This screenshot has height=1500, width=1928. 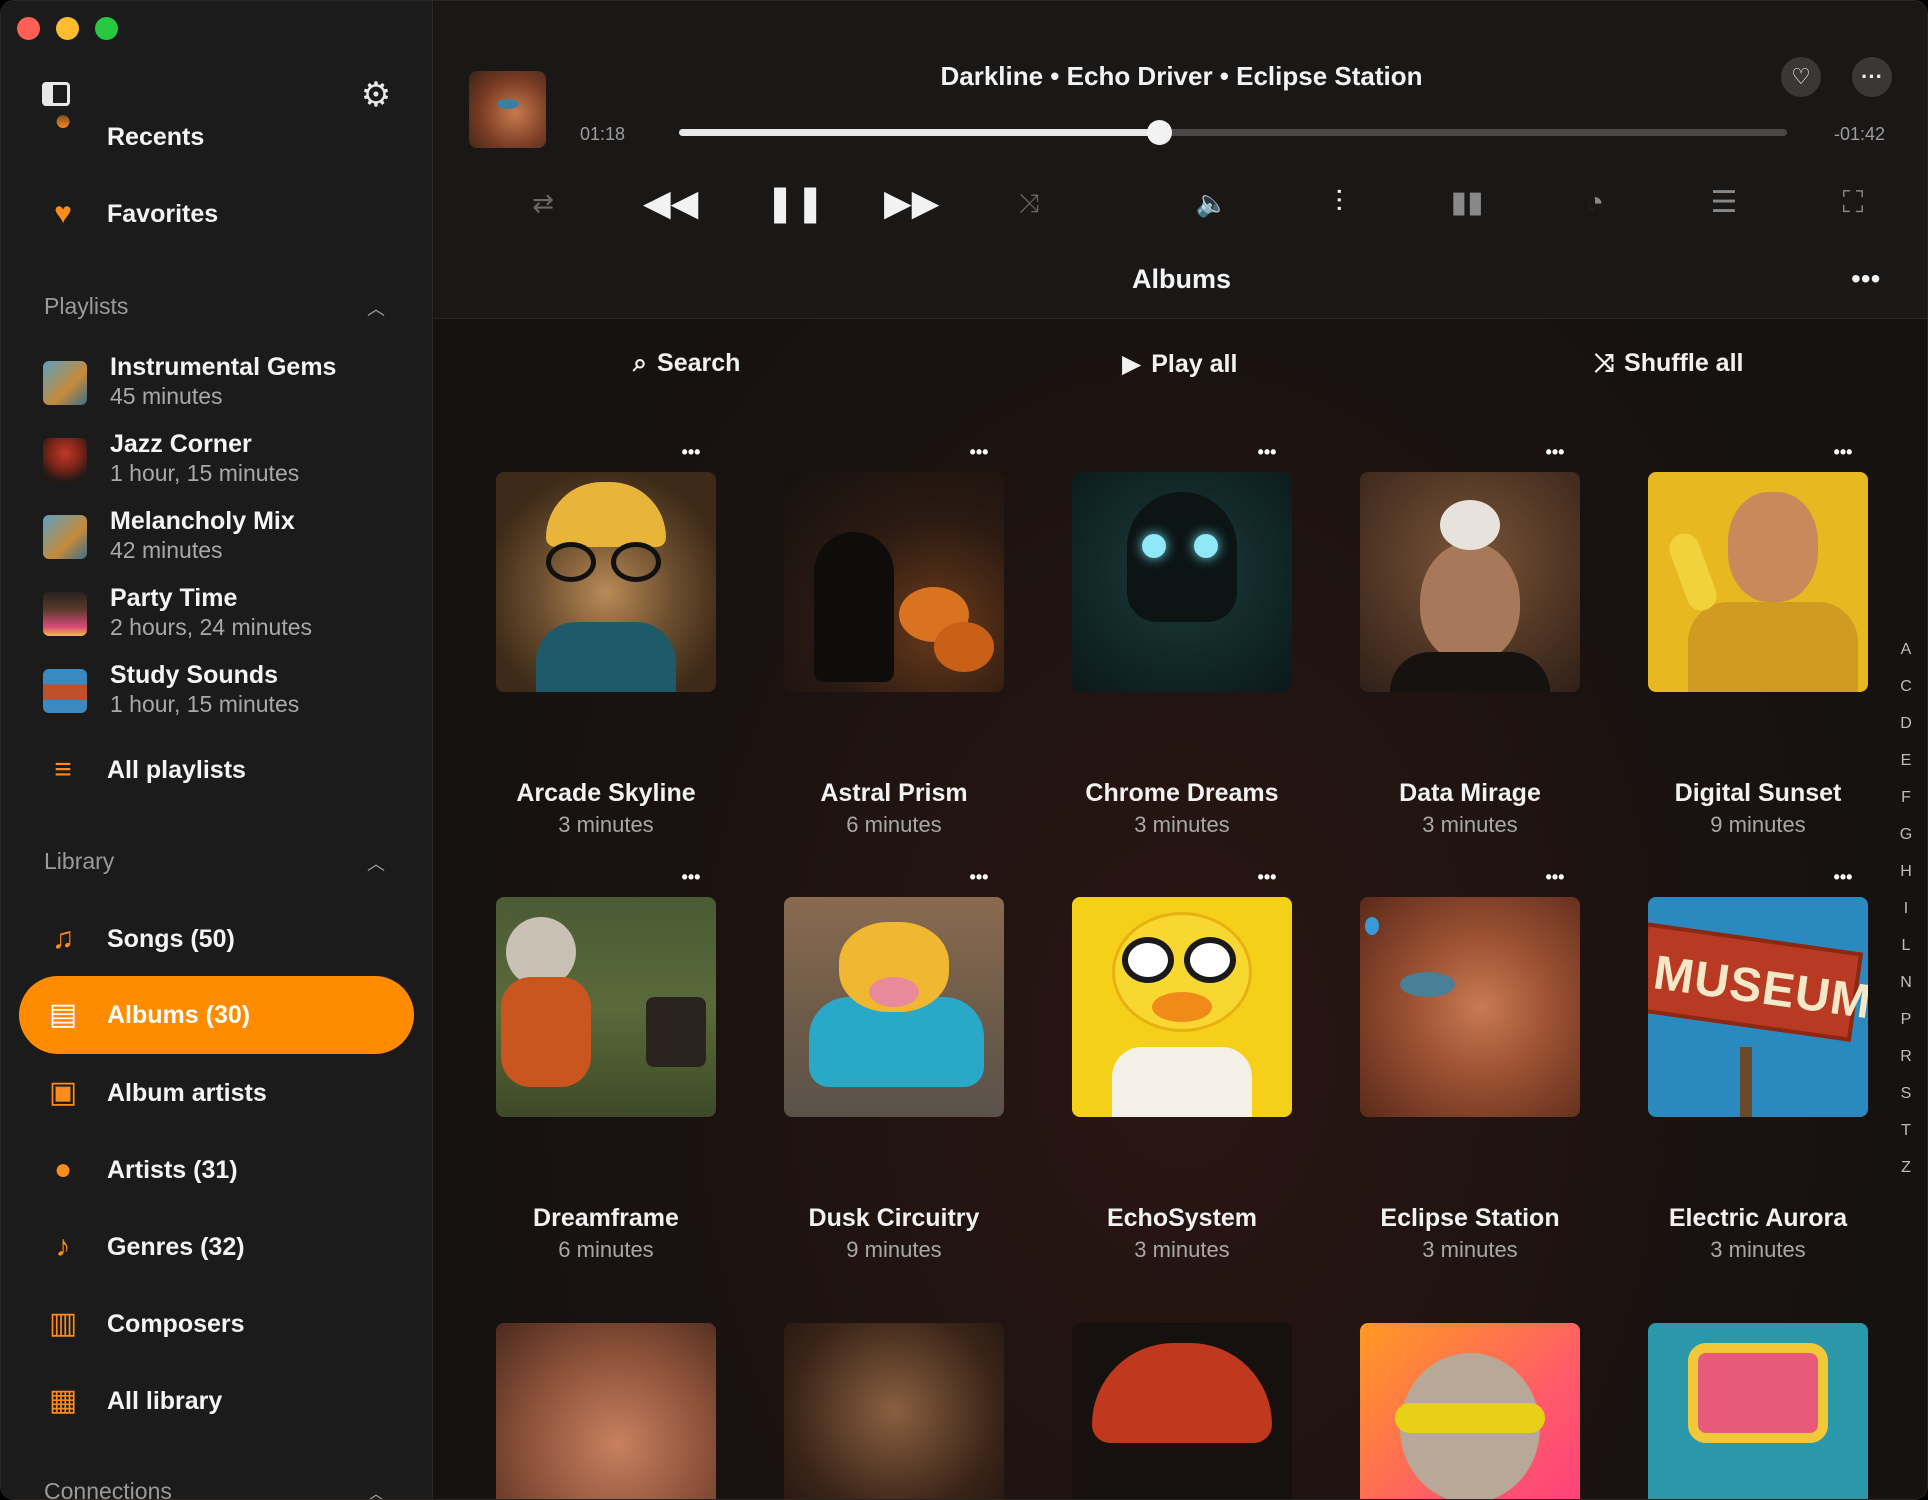 What do you see at coordinates (1906, 687) in the screenshot?
I see `alphabet-index-letter: C` at bounding box center [1906, 687].